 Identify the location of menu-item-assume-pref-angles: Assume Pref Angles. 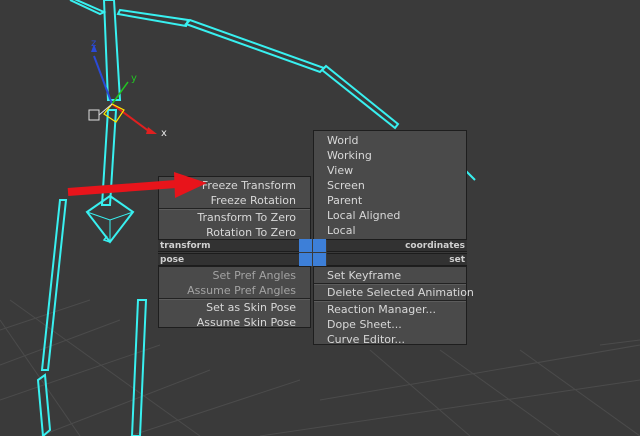
(234, 290).